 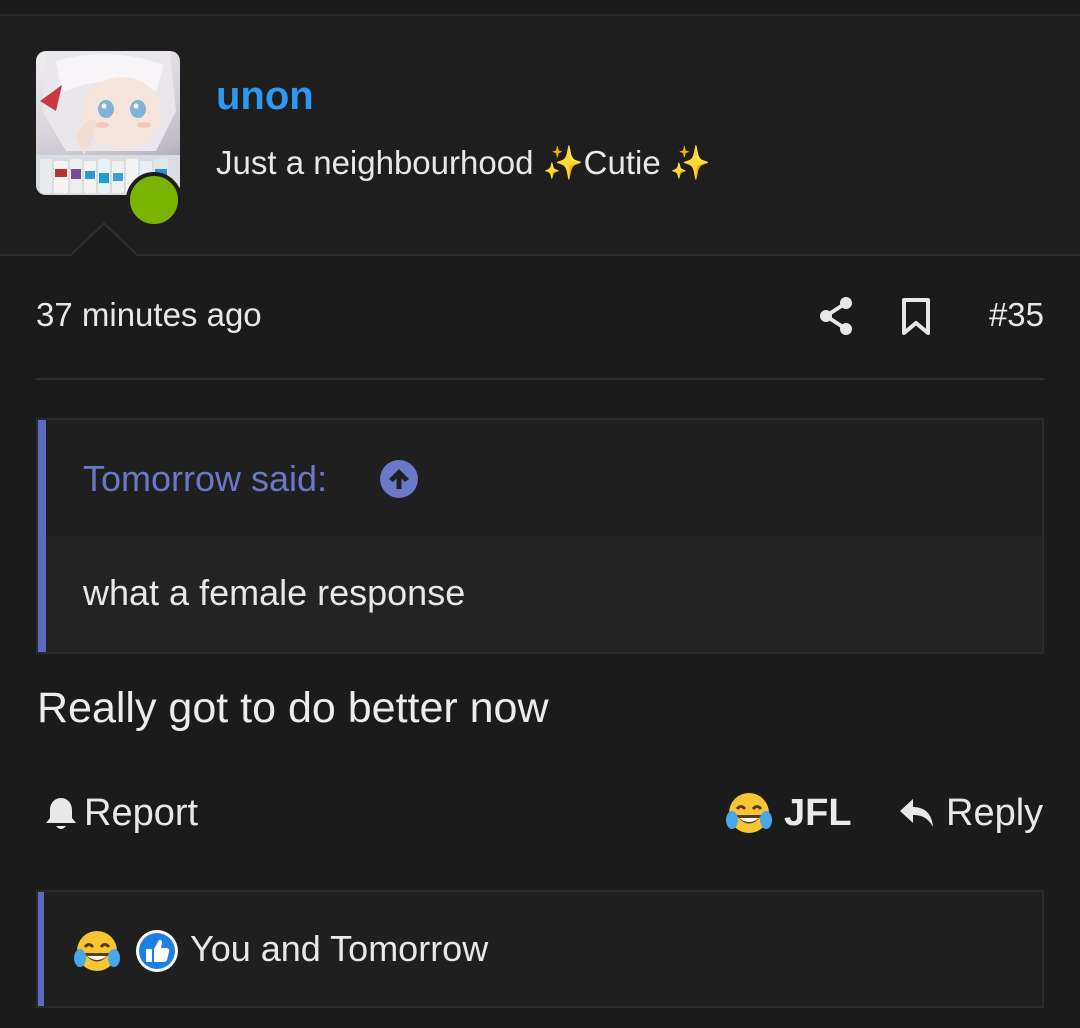 I want to click on reply-button: Reply, so click(x=970, y=813).